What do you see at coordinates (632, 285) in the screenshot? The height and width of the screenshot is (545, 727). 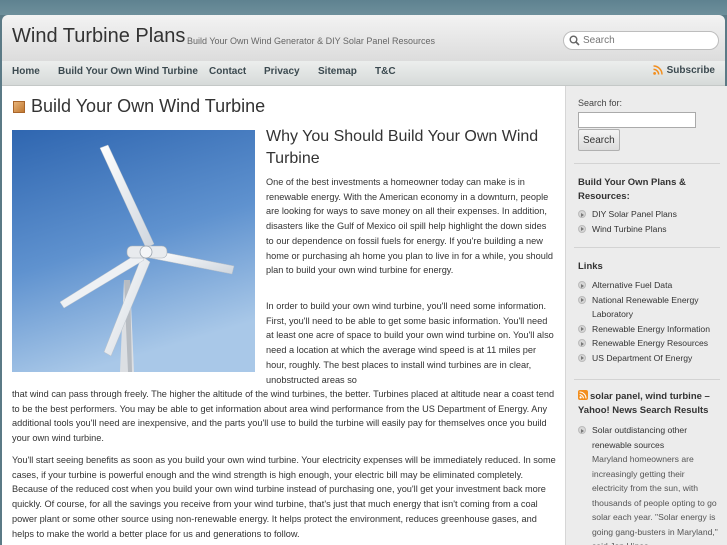 I see `links-item-label: Alternative Fuel Data` at bounding box center [632, 285].